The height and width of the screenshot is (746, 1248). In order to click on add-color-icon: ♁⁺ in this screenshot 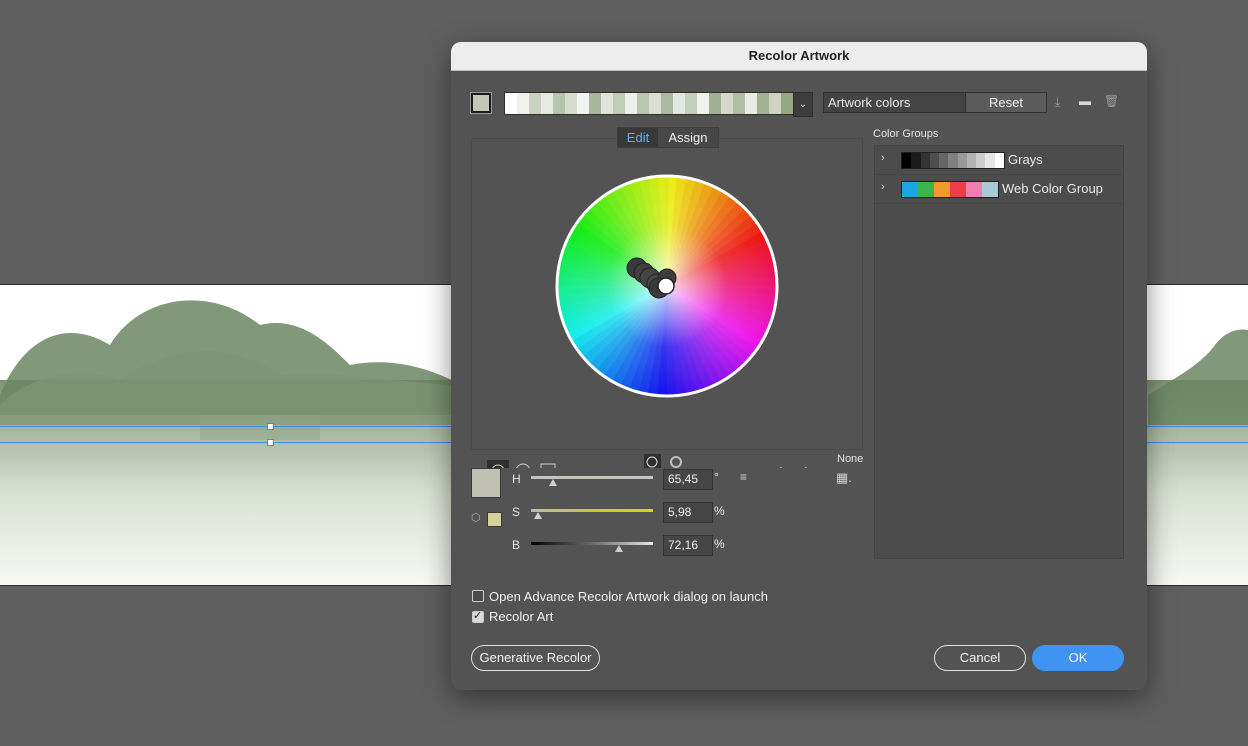, I will do `click(784, 467)`.